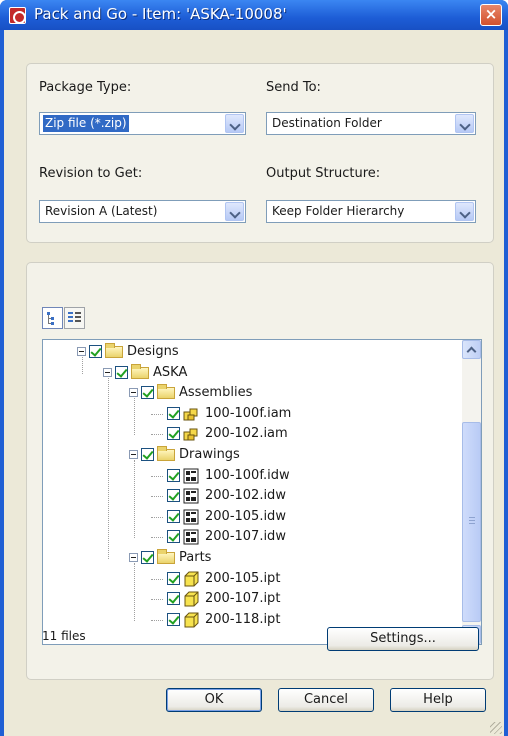 The image size is (508, 736). Describe the element at coordinates (216, 393) in the screenshot. I see `tree-item-label: Assemblies` at that location.